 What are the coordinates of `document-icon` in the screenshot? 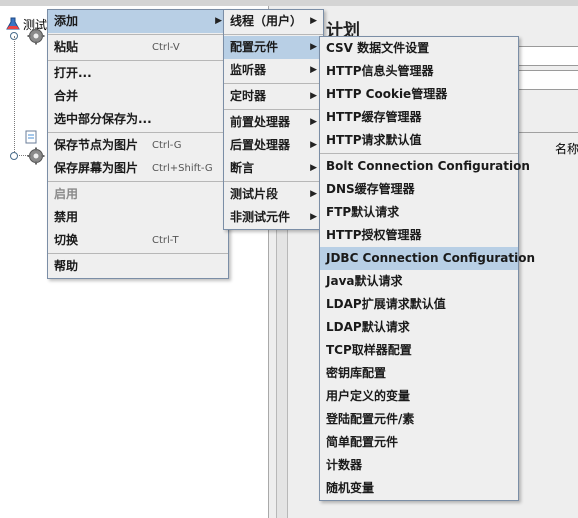 It's located at (31, 137).